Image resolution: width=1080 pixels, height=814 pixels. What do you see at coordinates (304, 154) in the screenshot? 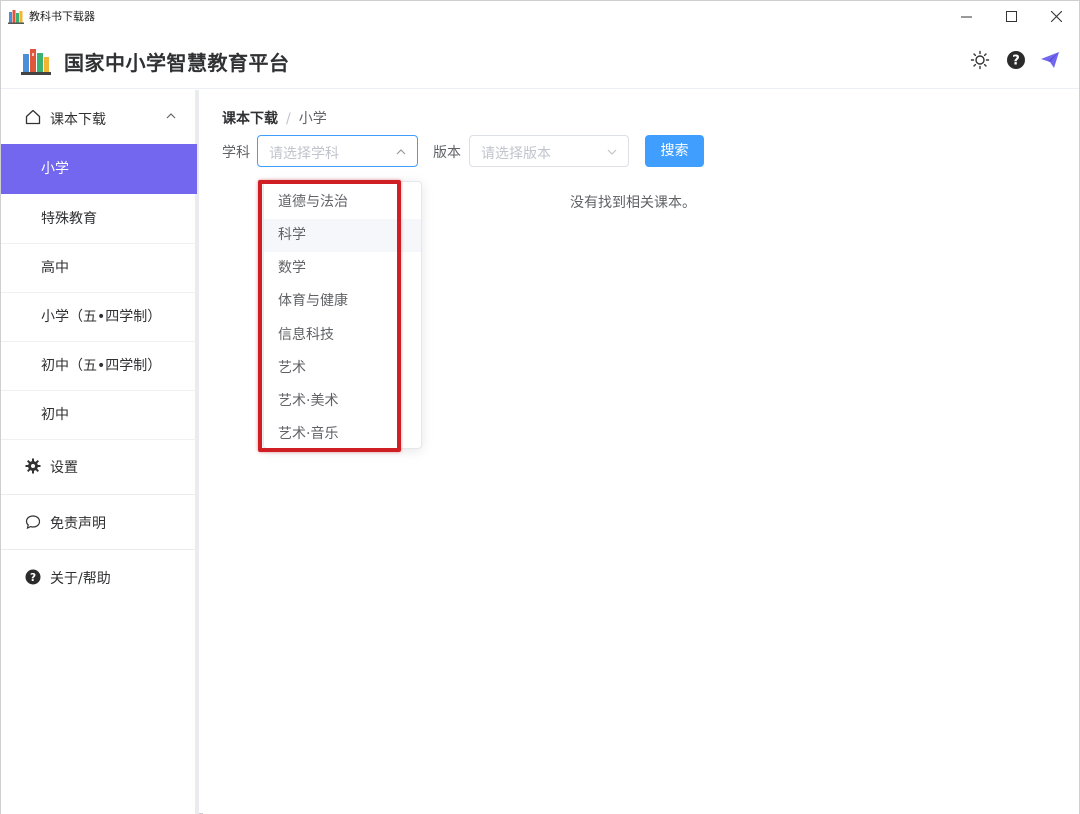
I see `subject-placeholder: 请选择学科` at bounding box center [304, 154].